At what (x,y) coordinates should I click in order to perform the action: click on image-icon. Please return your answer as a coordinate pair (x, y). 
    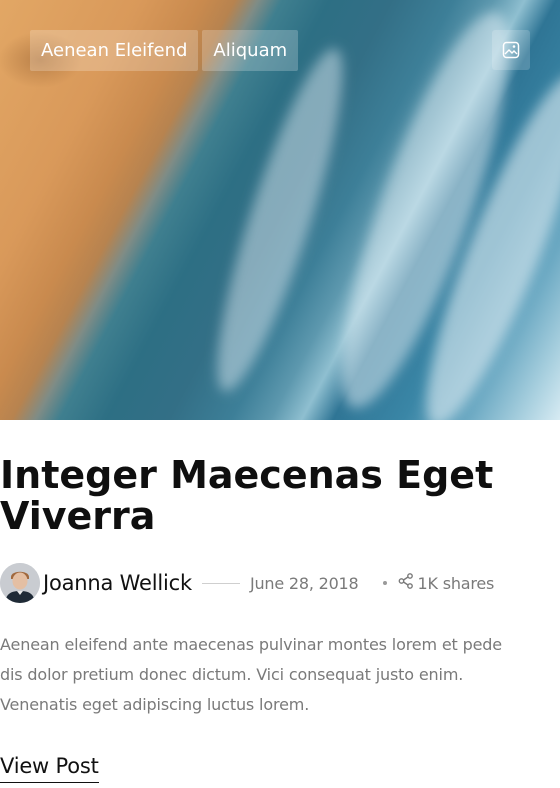
    Looking at the image, I should click on (511, 50).